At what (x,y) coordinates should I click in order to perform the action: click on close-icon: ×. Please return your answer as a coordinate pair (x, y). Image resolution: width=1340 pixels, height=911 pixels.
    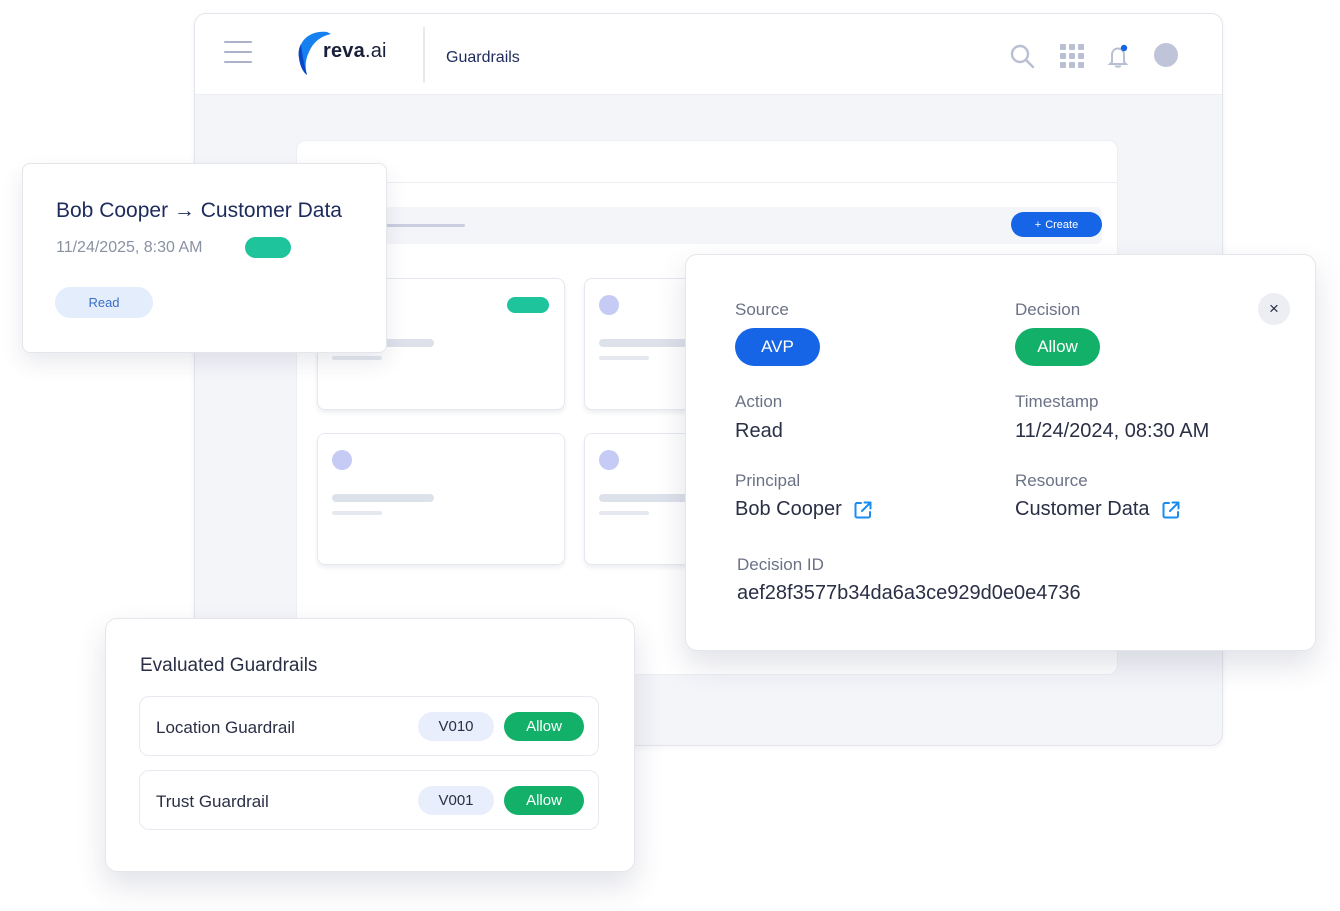
    Looking at the image, I should click on (1274, 308).